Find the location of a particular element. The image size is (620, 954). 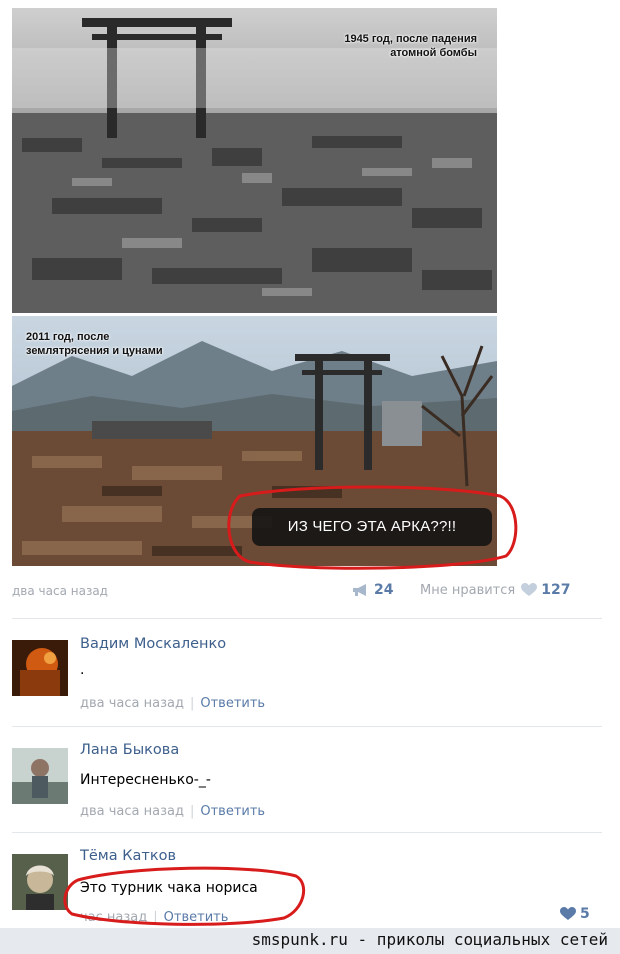

comment-like-button: 5 is located at coordinates (575, 914).